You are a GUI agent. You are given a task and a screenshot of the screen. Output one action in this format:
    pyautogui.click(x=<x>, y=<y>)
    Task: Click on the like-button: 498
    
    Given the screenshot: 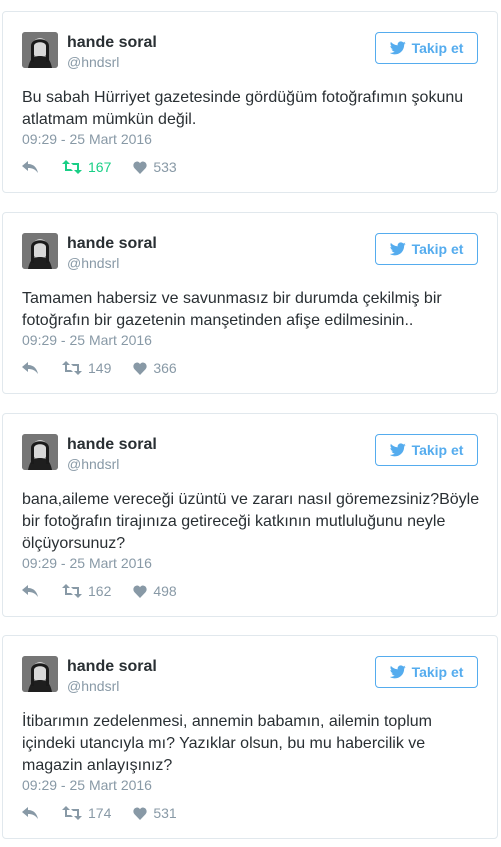 What is the action you would take?
    pyautogui.click(x=155, y=591)
    